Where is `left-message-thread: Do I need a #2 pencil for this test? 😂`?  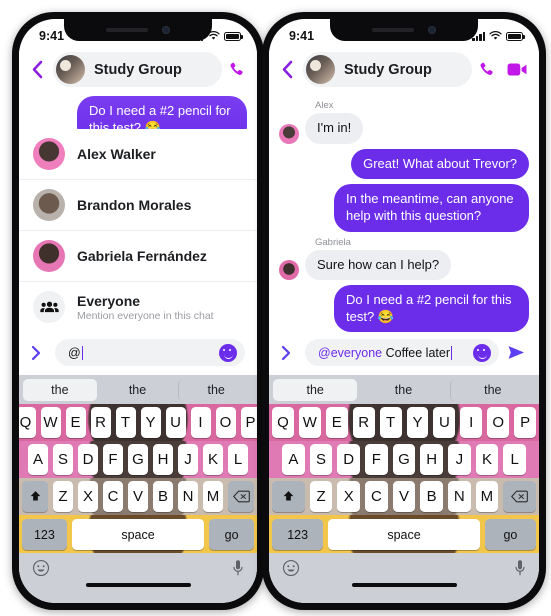
left-message-thread: Do I need a #2 pencil for this test? 😂 is located at coordinates (138, 112).